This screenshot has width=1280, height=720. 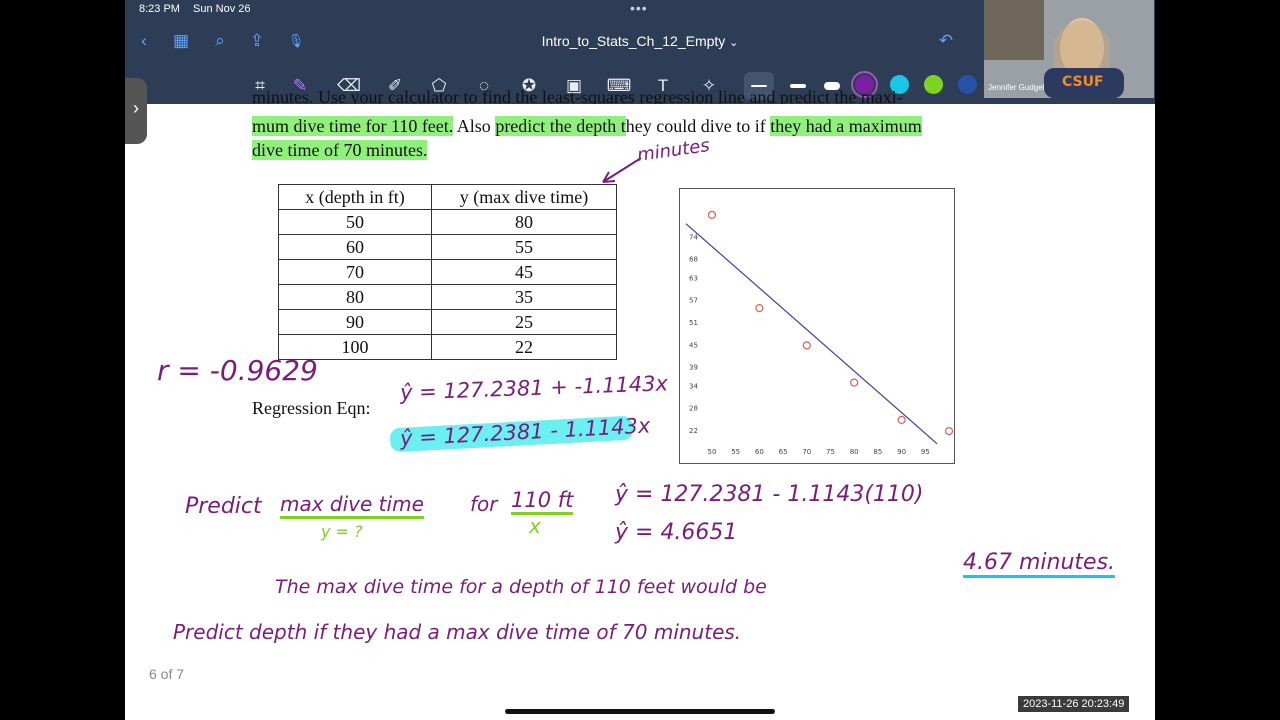 What do you see at coordinates (560, 126) in the screenshot?
I see `hl-predict-depth: predict the depth t` at bounding box center [560, 126].